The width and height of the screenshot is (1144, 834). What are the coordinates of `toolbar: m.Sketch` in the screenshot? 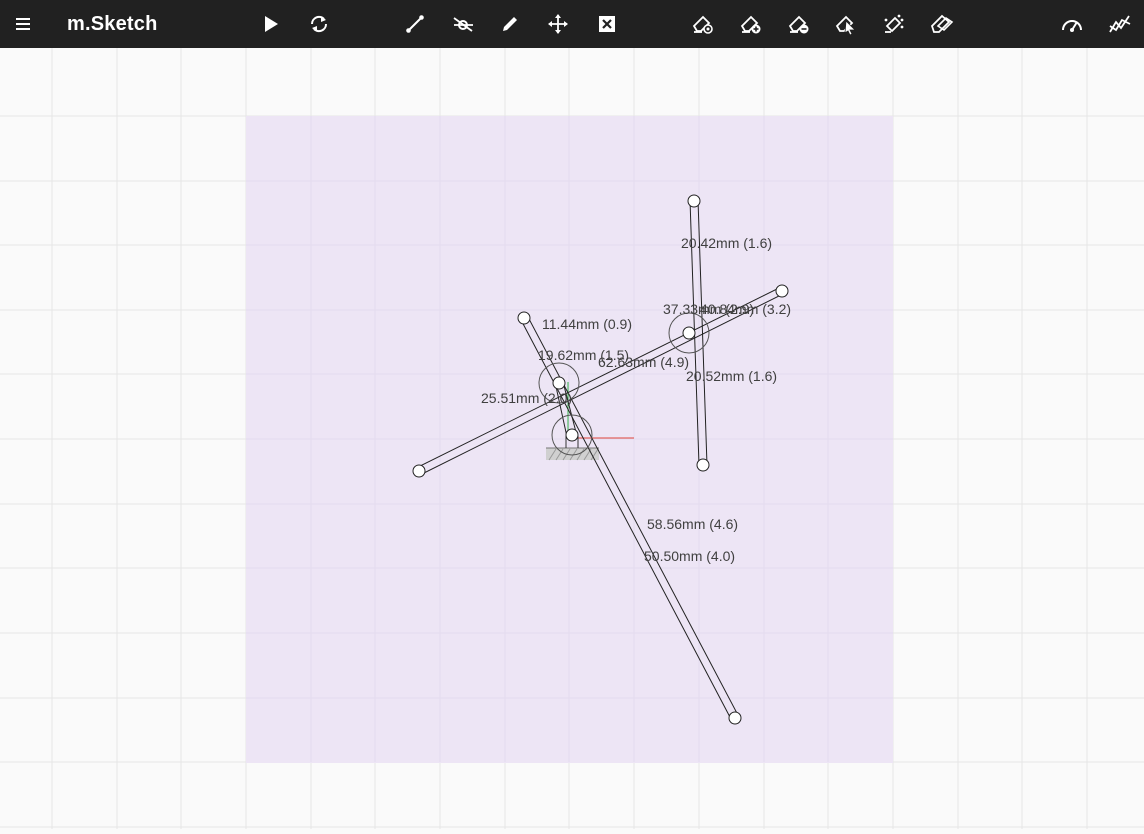 It's located at (572, 24).